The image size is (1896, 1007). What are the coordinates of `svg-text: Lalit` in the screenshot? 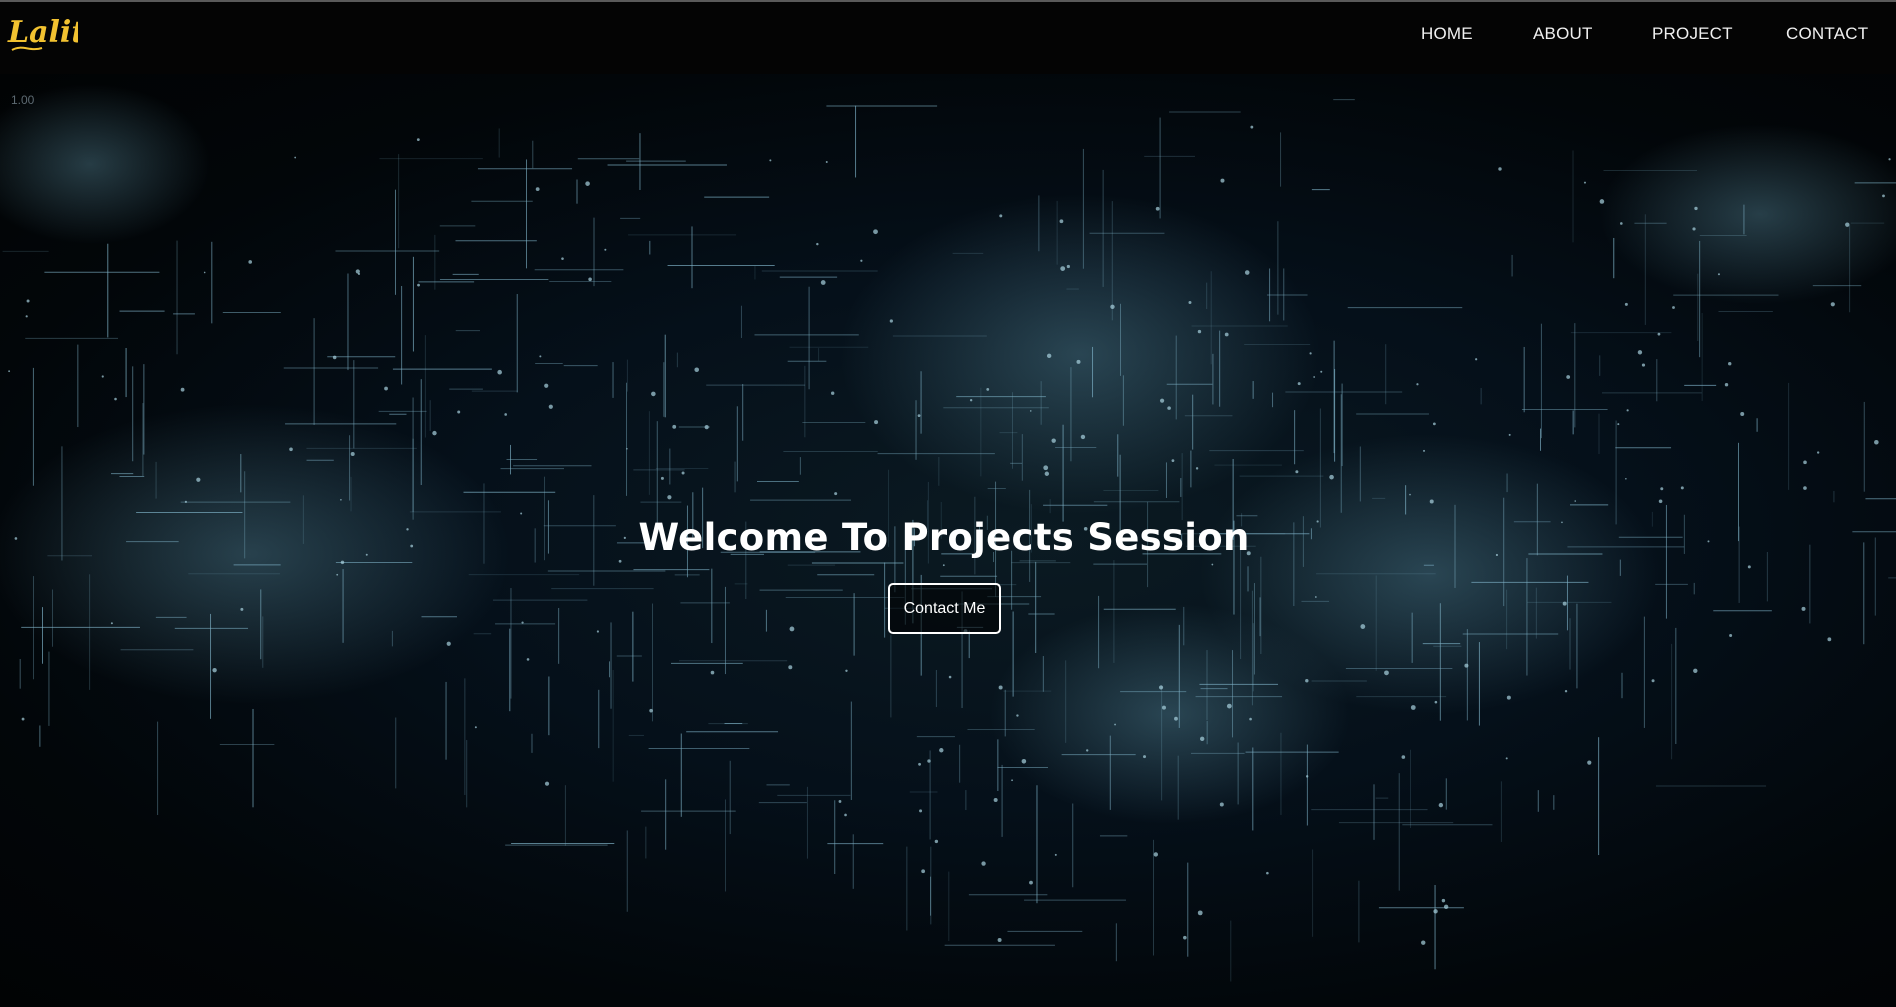 It's located at (42, 32).